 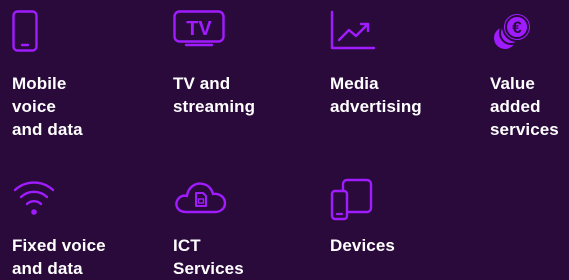 I want to click on tile-label: Mobile voice and data, so click(x=47, y=106).